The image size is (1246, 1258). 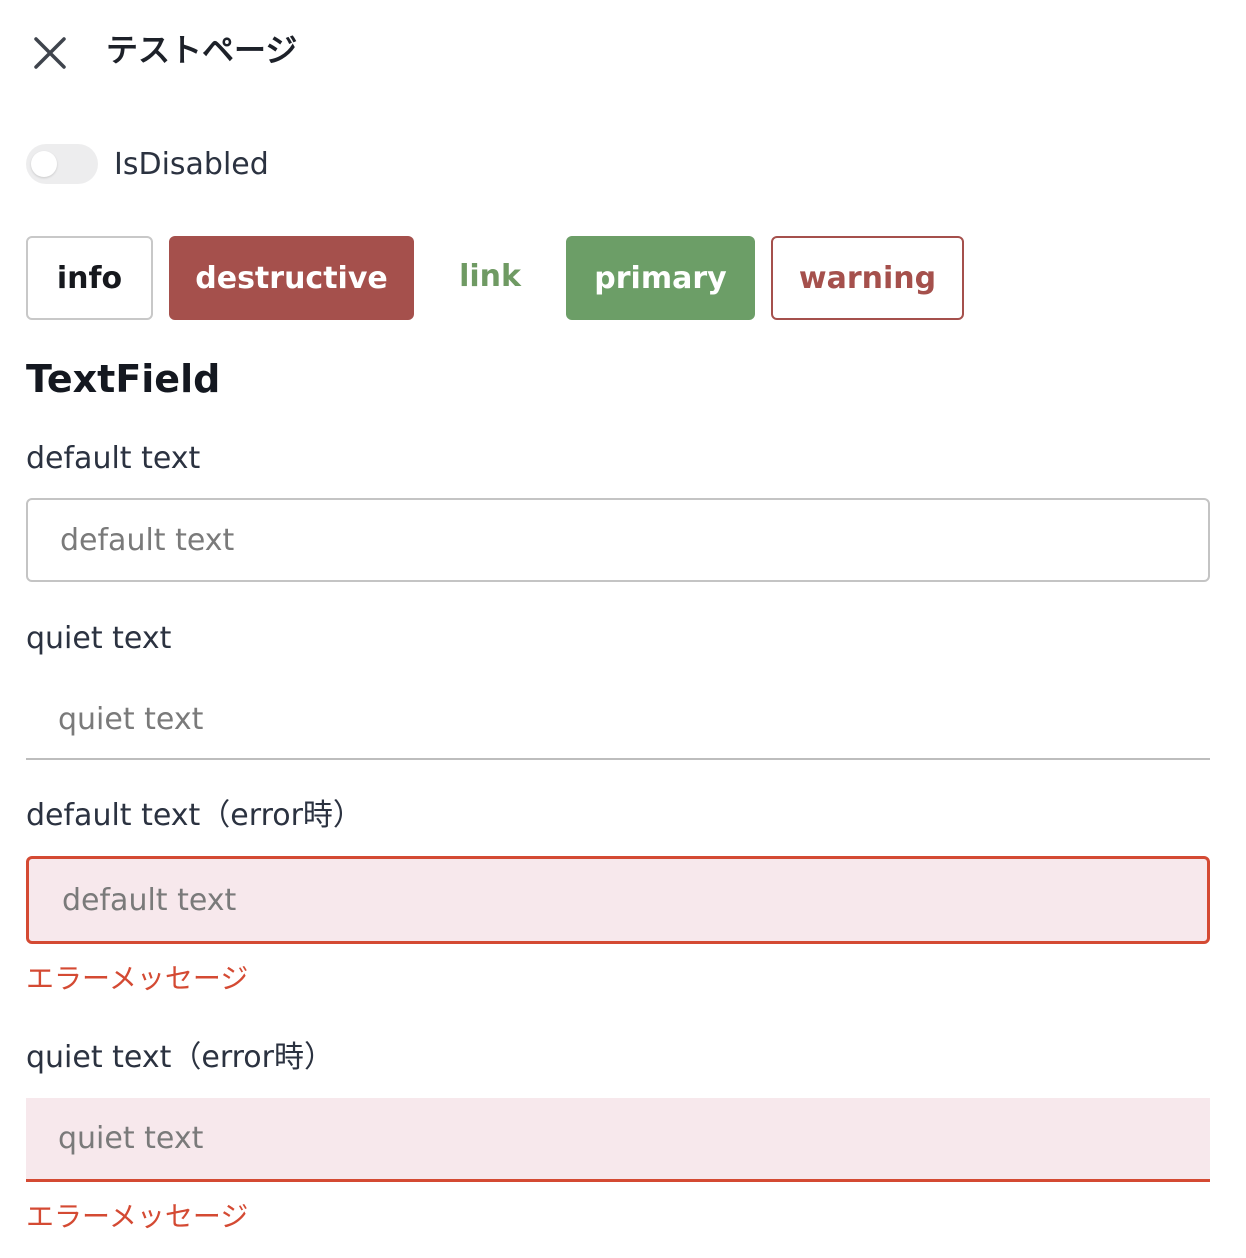 I want to click on close-icon, so click(x=50, y=53).